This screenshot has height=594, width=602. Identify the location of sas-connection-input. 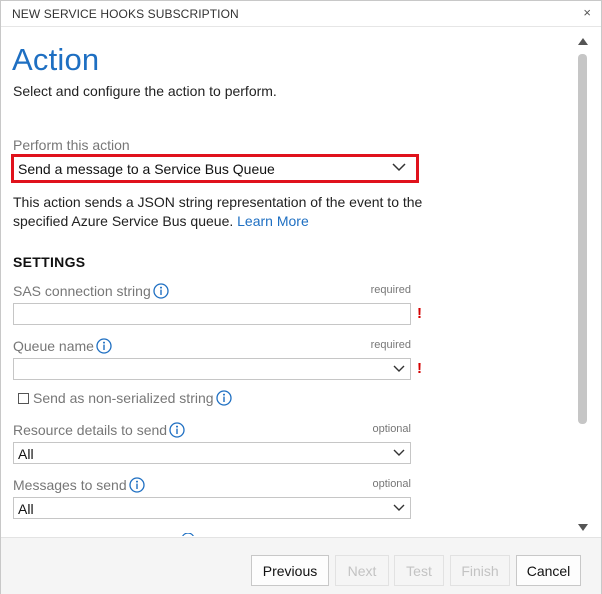
(212, 314).